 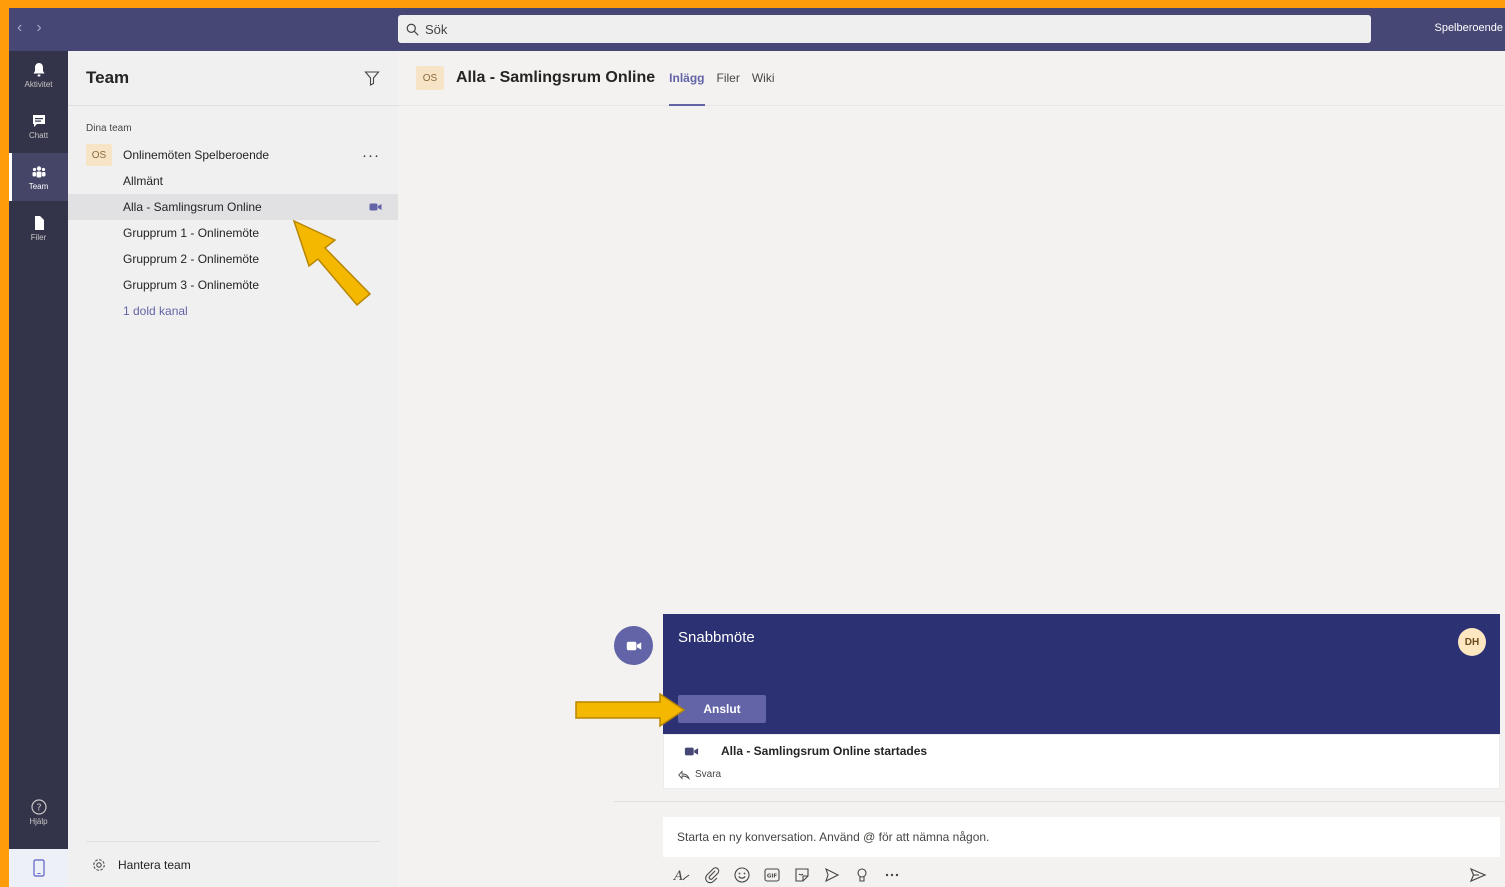 I want to click on channel-item-allmant: Allmänt, so click(x=233, y=181).